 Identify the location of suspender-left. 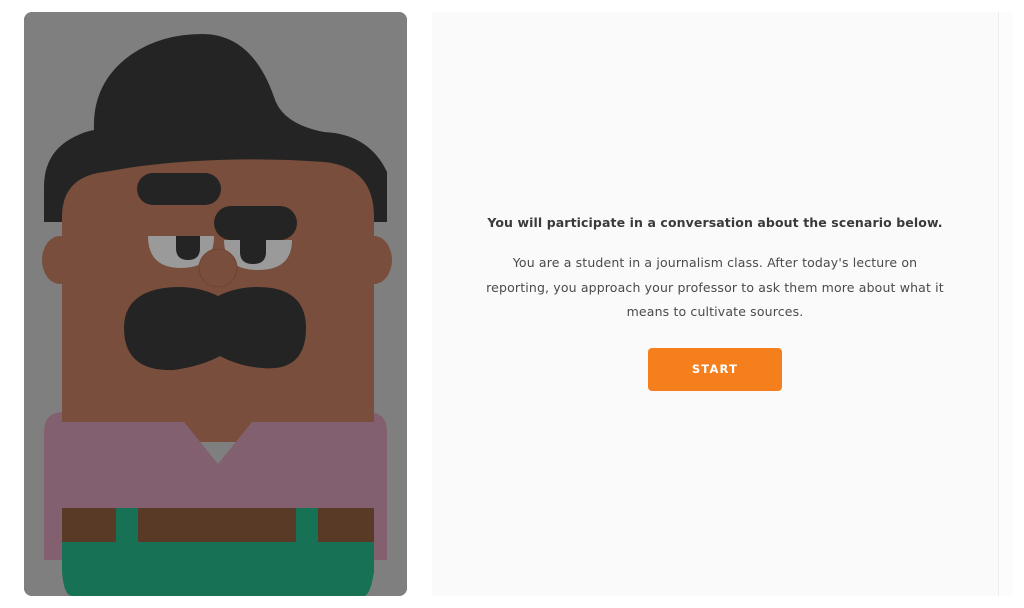
(127, 529).